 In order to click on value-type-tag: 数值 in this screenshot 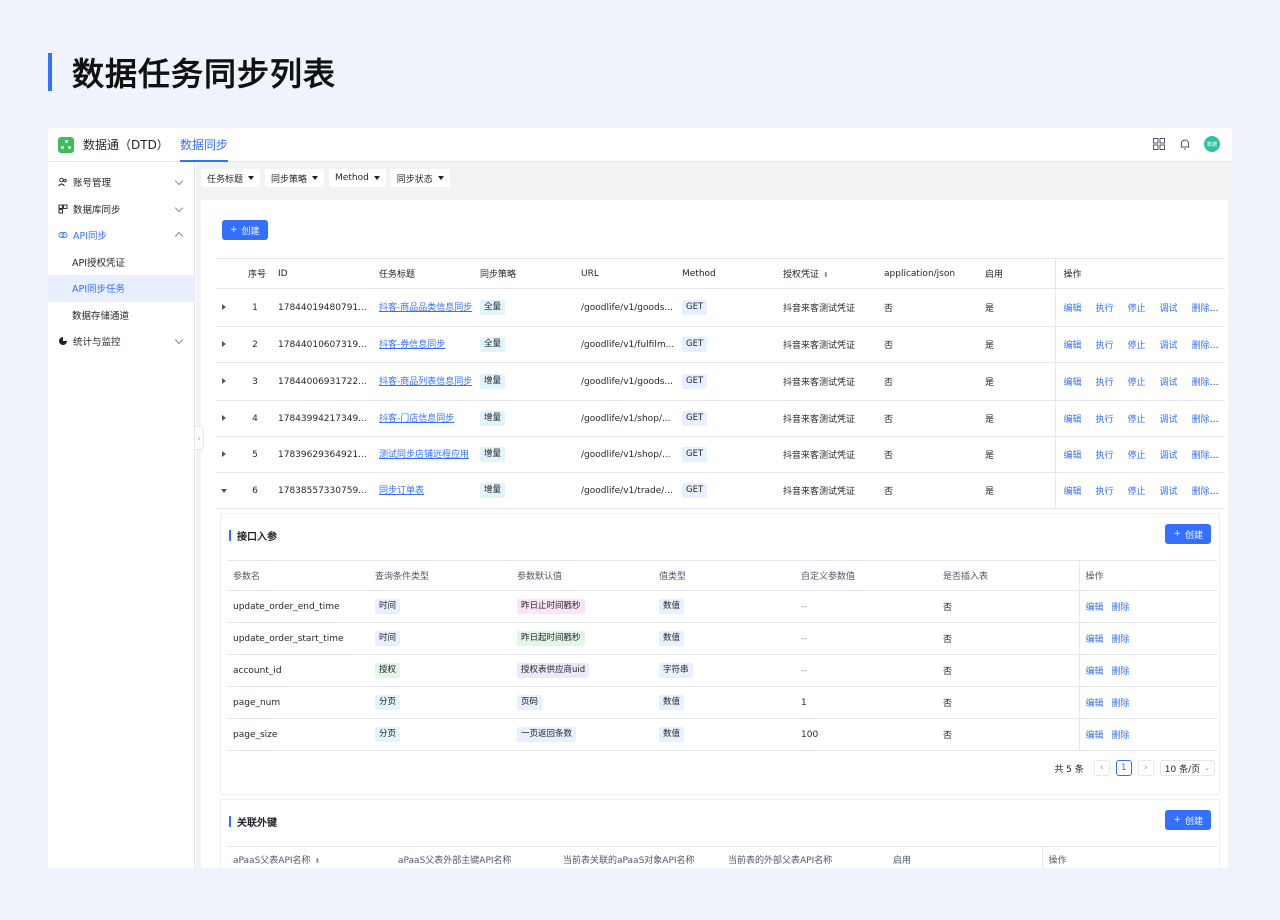, I will do `click(672, 734)`.